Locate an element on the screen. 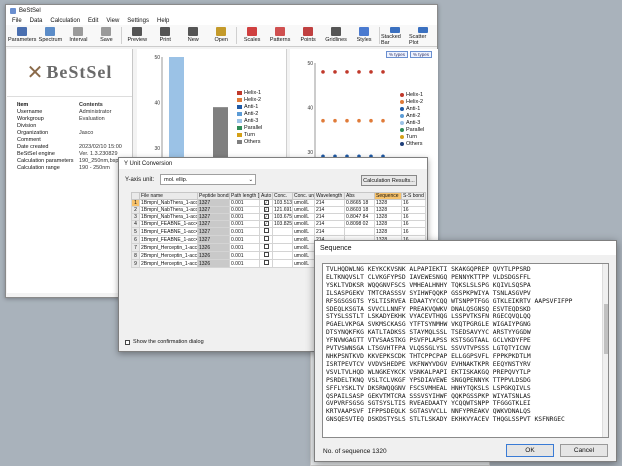  column-header: Conc. is located at coordinates (282, 196).